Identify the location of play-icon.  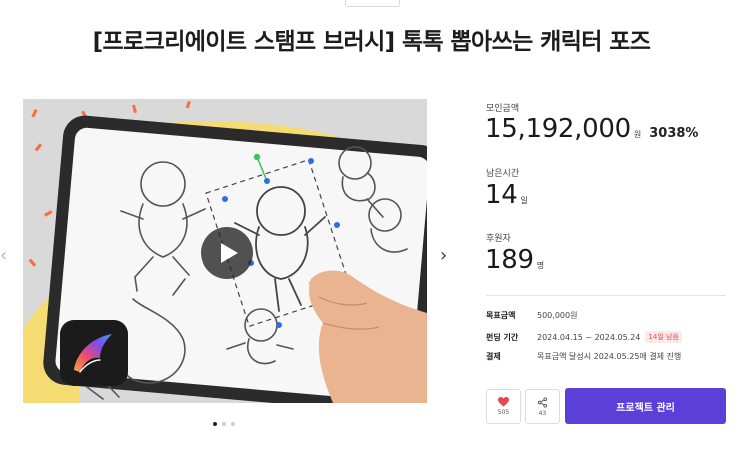
(229, 253).